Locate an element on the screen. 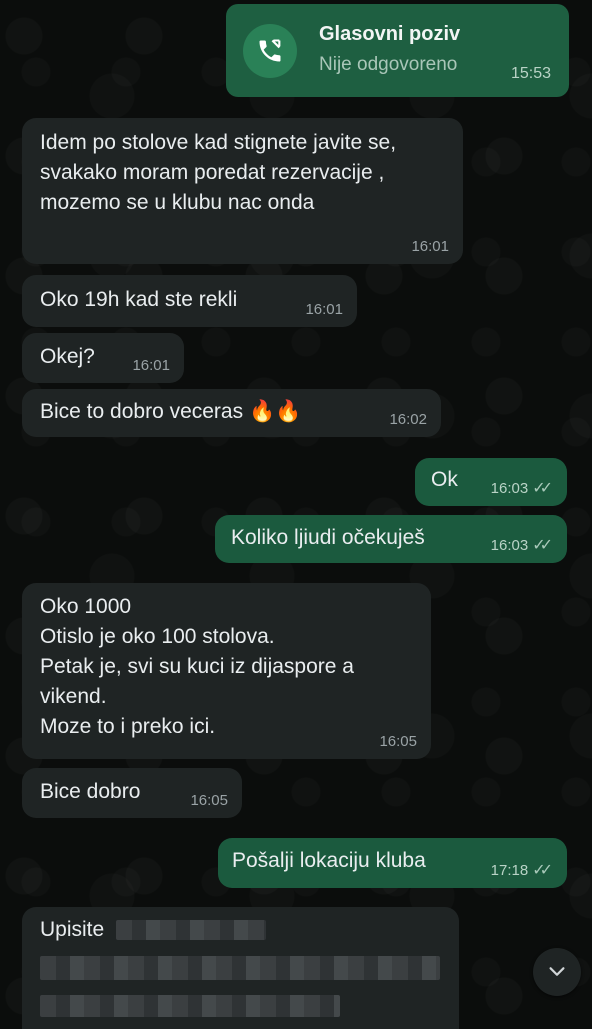  outgoing-message: Ok 16:03 ✓✓ is located at coordinates (491, 482).